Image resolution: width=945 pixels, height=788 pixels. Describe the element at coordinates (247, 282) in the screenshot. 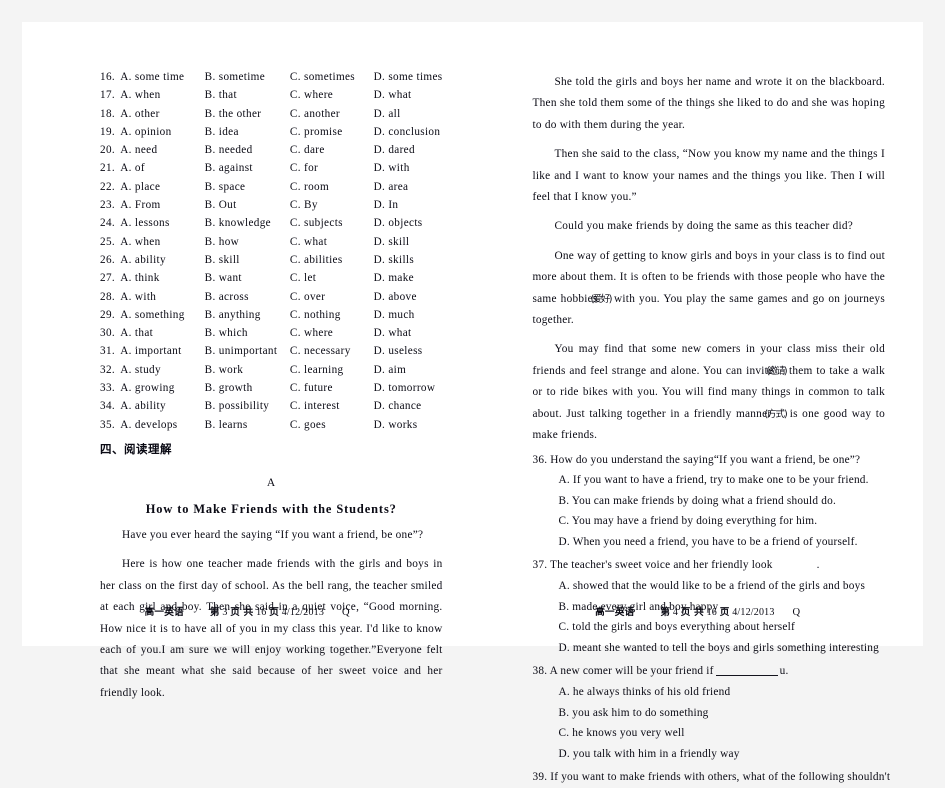

I see `cloze-option-b: B. want` at that location.